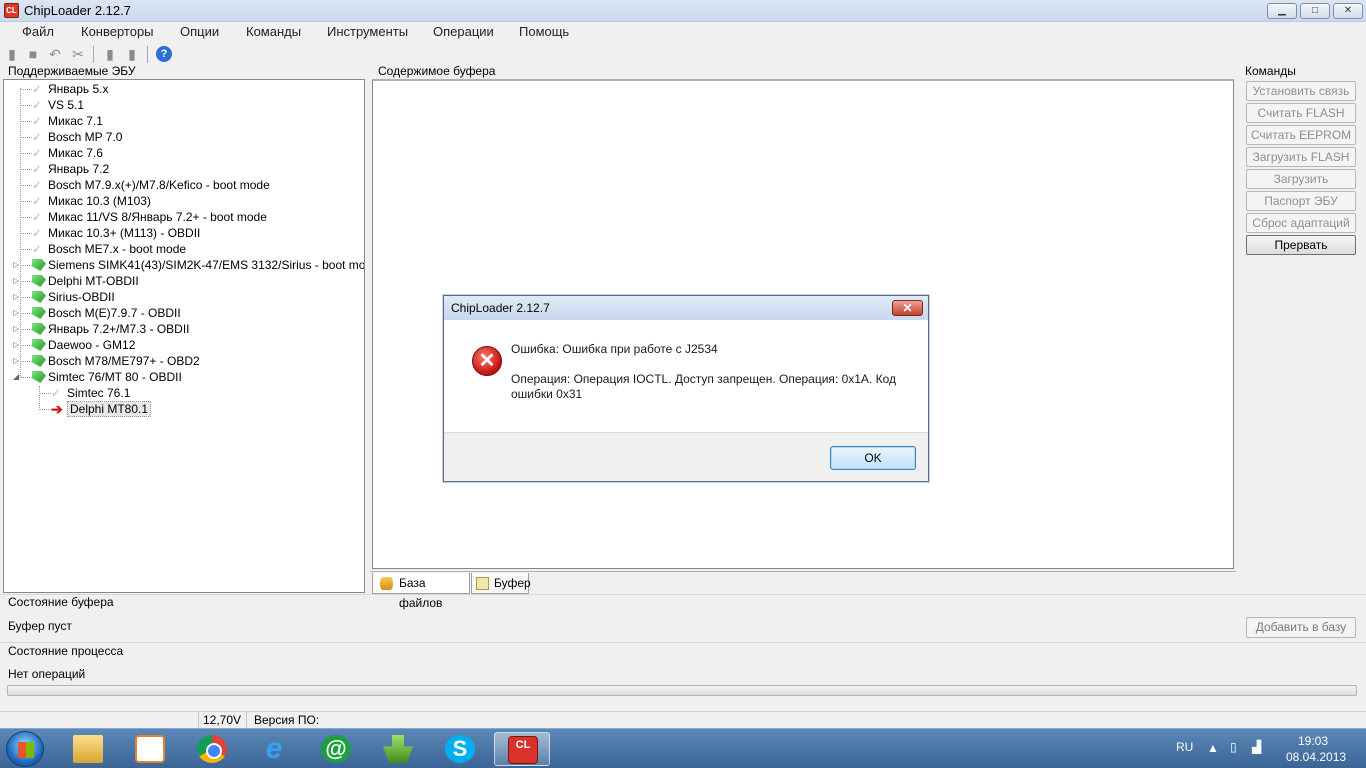  I want to click on tree-item: ▷ Bosch M78/ME797+ - OBD2, so click(184, 361).